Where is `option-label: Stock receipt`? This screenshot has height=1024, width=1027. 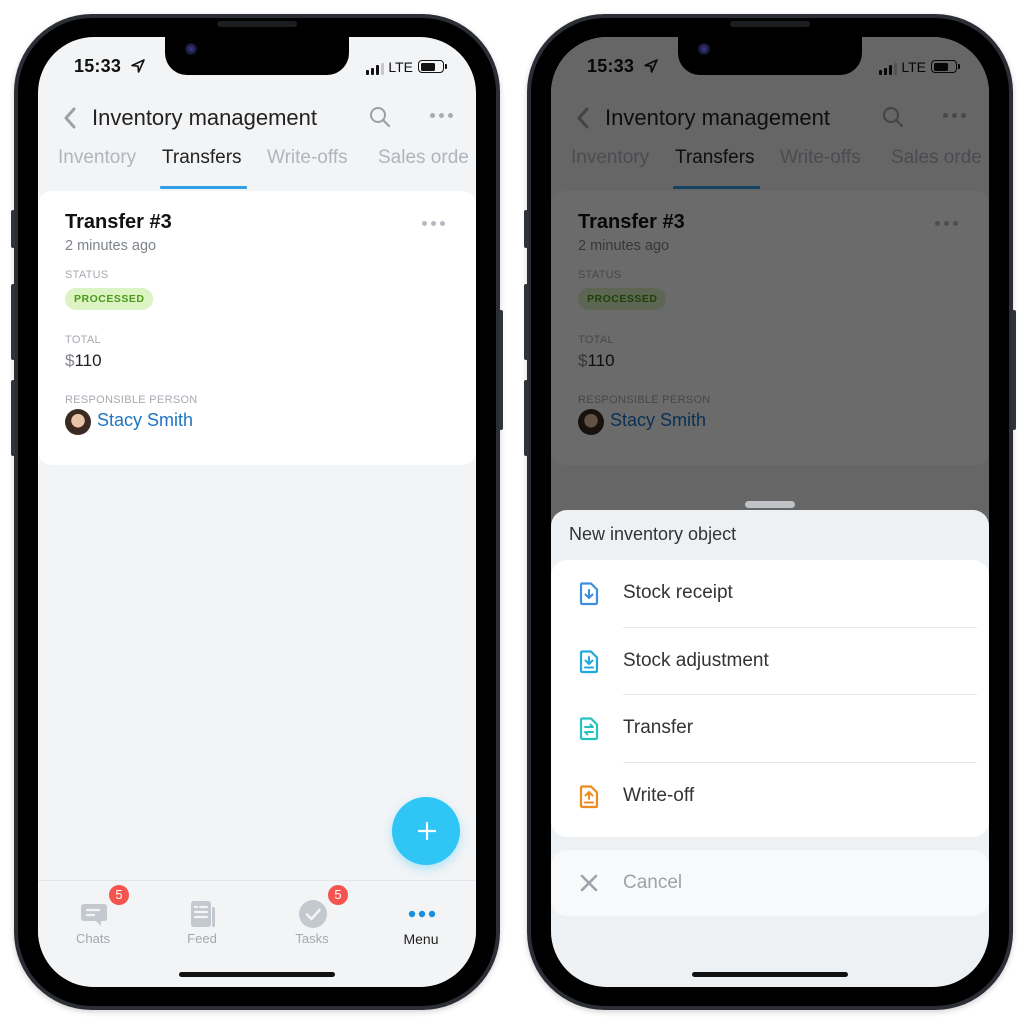
option-label: Stock receipt is located at coordinates (678, 592).